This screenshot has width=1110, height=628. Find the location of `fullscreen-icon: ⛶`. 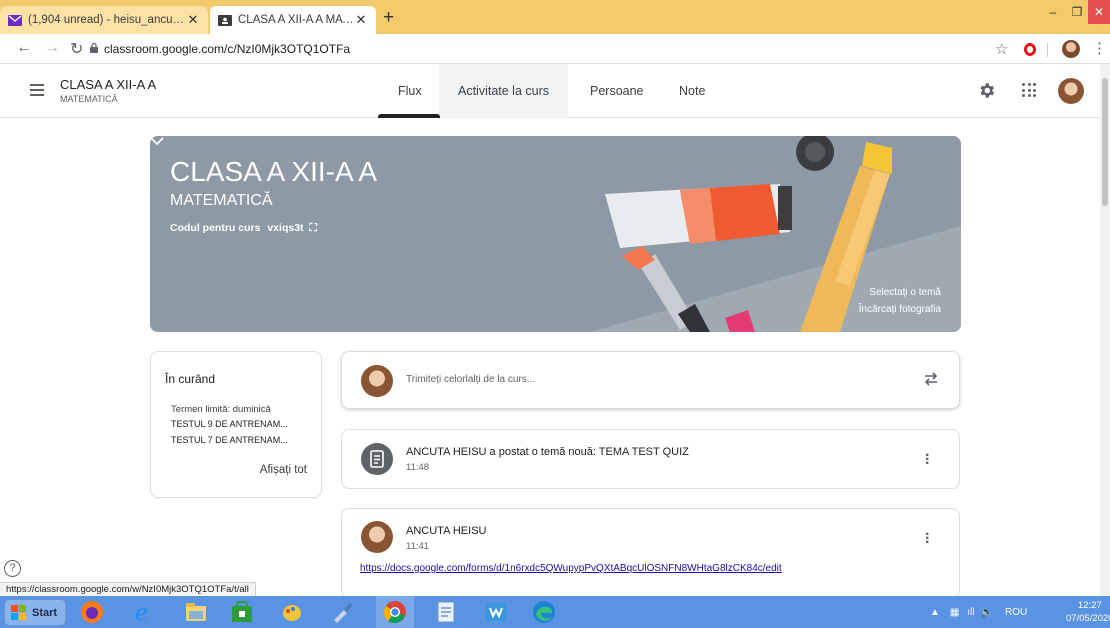

fullscreen-icon: ⛶ is located at coordinates (312, 228).